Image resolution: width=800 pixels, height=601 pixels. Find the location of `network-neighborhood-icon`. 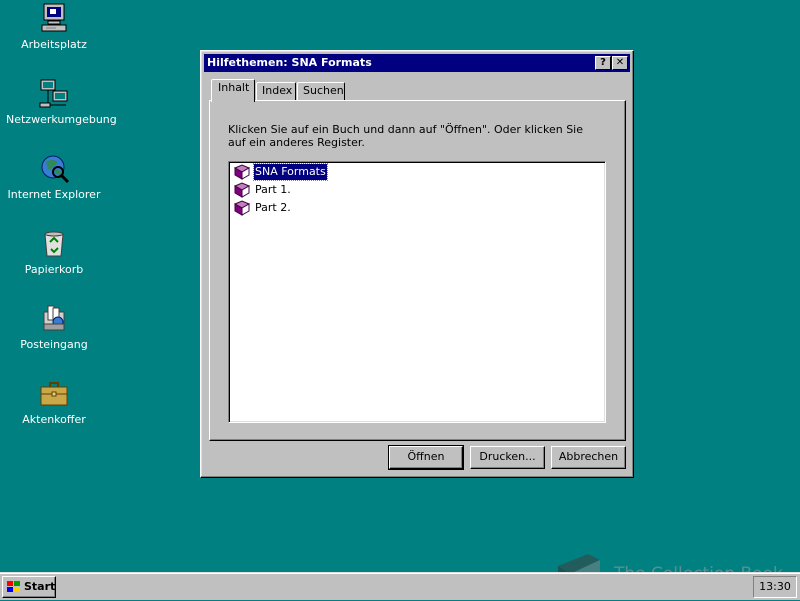

network-neighborhood-icon is located at coordinates (54, 93).